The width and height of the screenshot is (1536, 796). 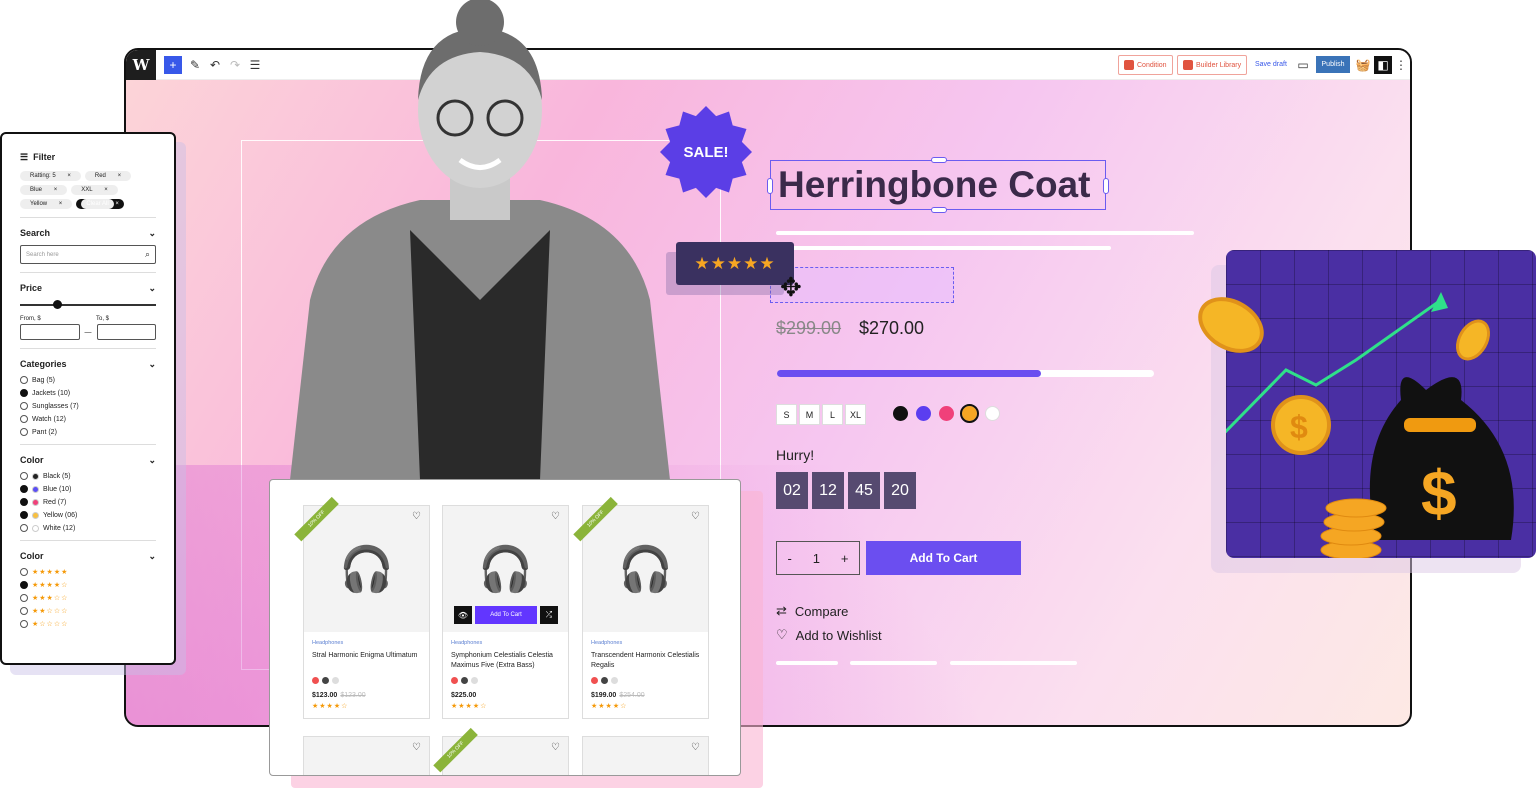 What do you see at coordinates (88, 515) in the screenshot?
I see `color-option: Yellow (06)` at bounding box center [88, 515].